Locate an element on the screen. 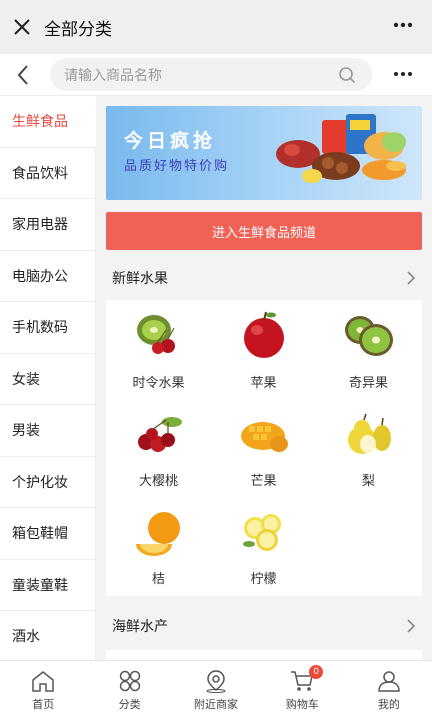 The image size is (432, 720). section-header-seafood: 海鲜水产 is located at coordinates (264, 626).